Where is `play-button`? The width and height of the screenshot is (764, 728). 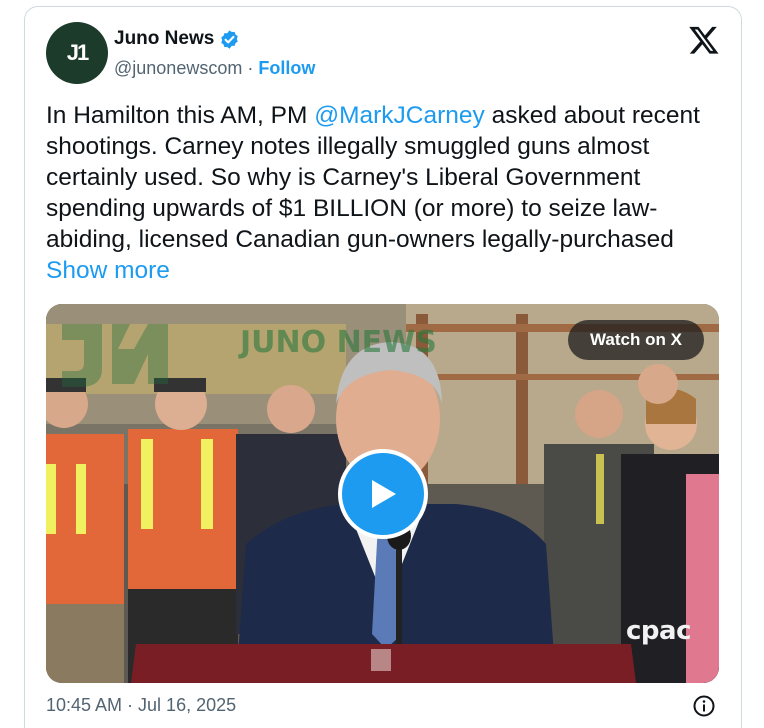 play-button is located at coordinates (383, 494).